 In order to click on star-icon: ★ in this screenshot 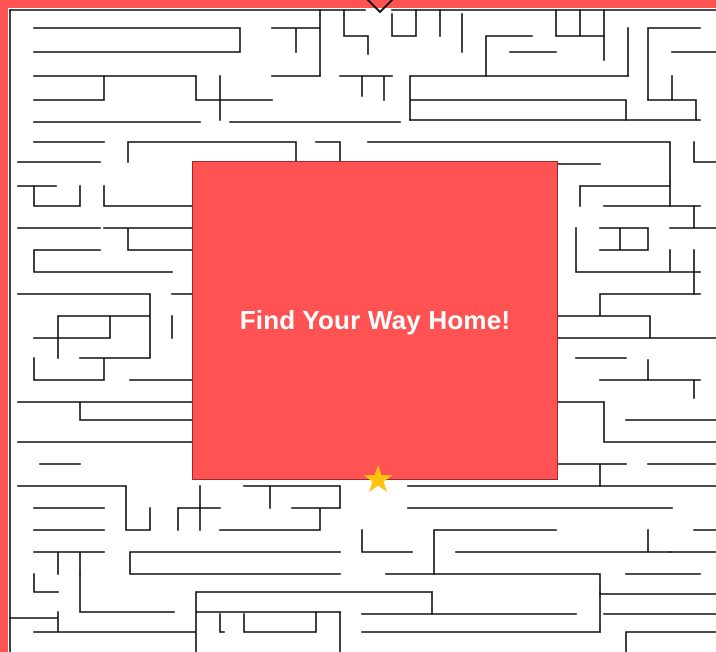, I will do `click(378, 479)`.